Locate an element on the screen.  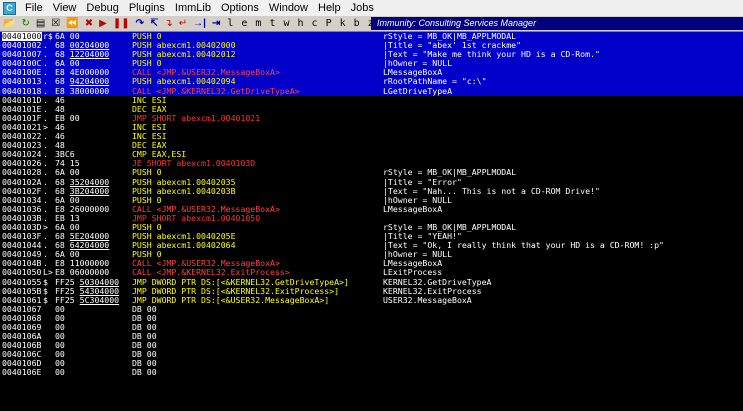
menu-jobs: Jobs is located at coordinates (362, 8).